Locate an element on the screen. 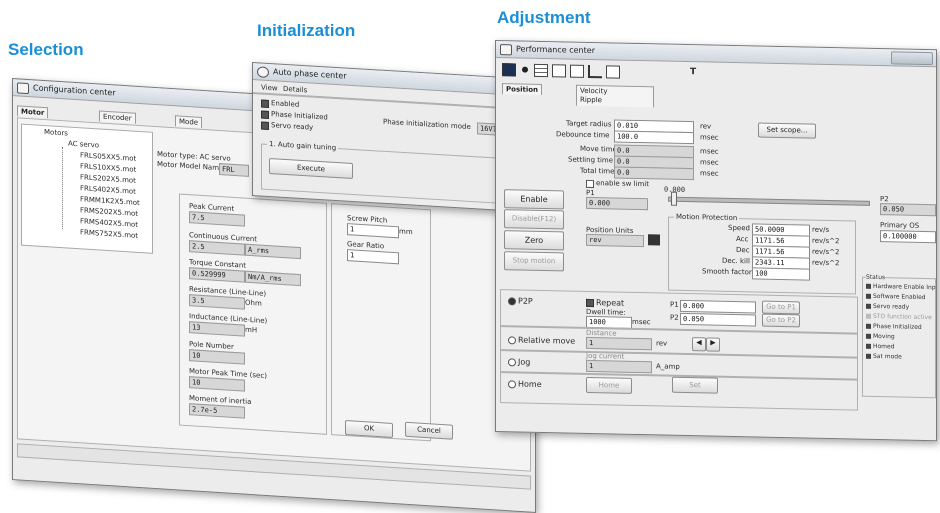 Image resolution: width=940 pixels, height=513 pixels. dropdown-arrow-icon is located at coordinates (654, 240).